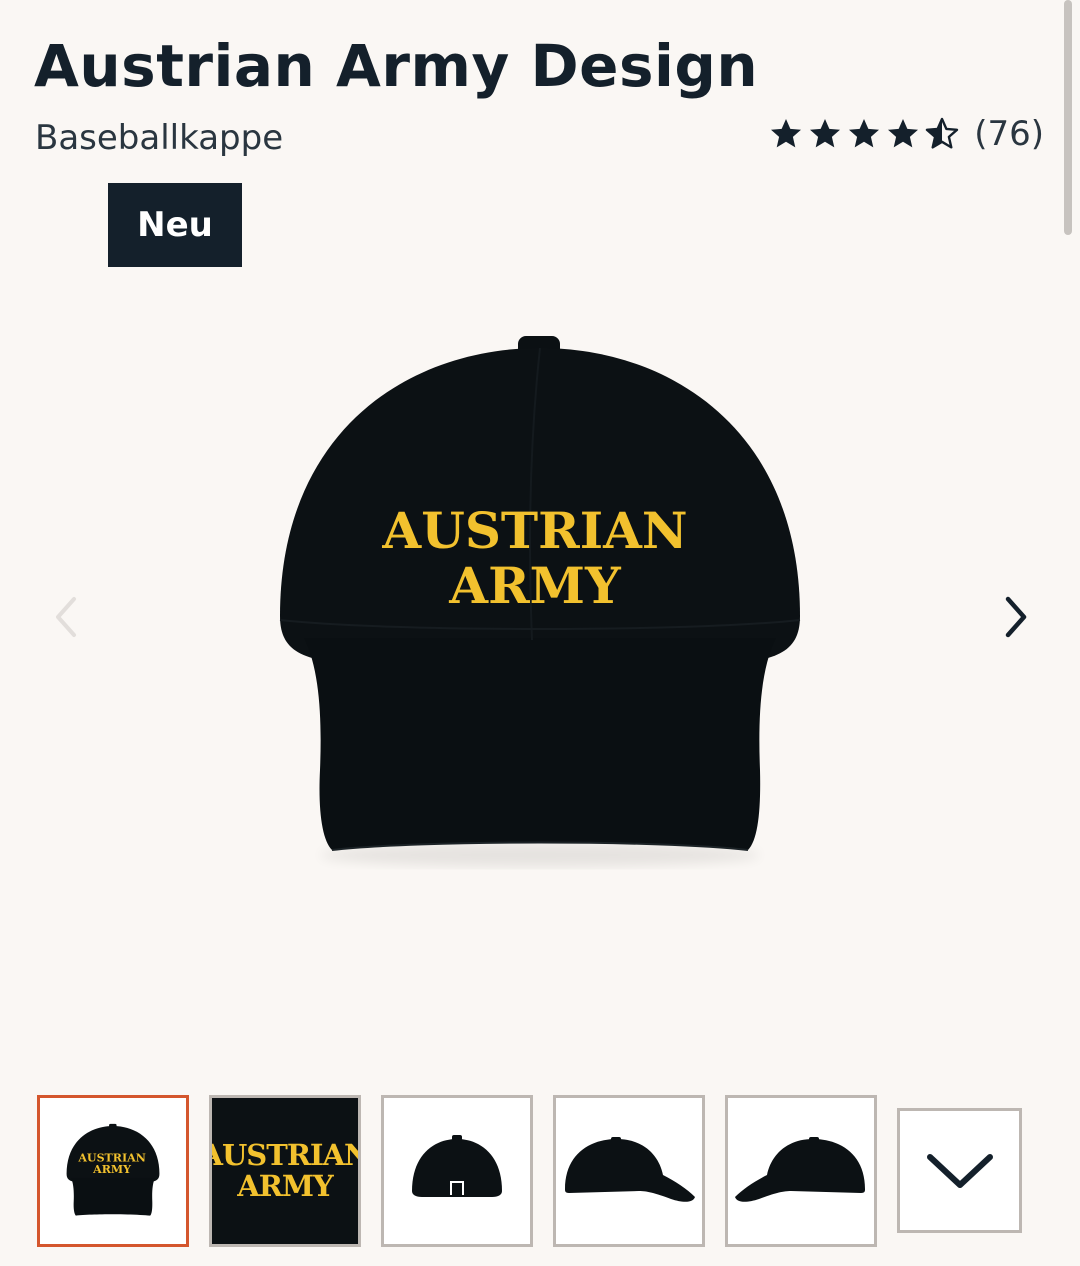 The image size is (1080, 1266). What do you see at coordinates (285, 1186) in the screenshot?
I see `print-detail-line2: ARMY` at bounding box center [285, 1186].